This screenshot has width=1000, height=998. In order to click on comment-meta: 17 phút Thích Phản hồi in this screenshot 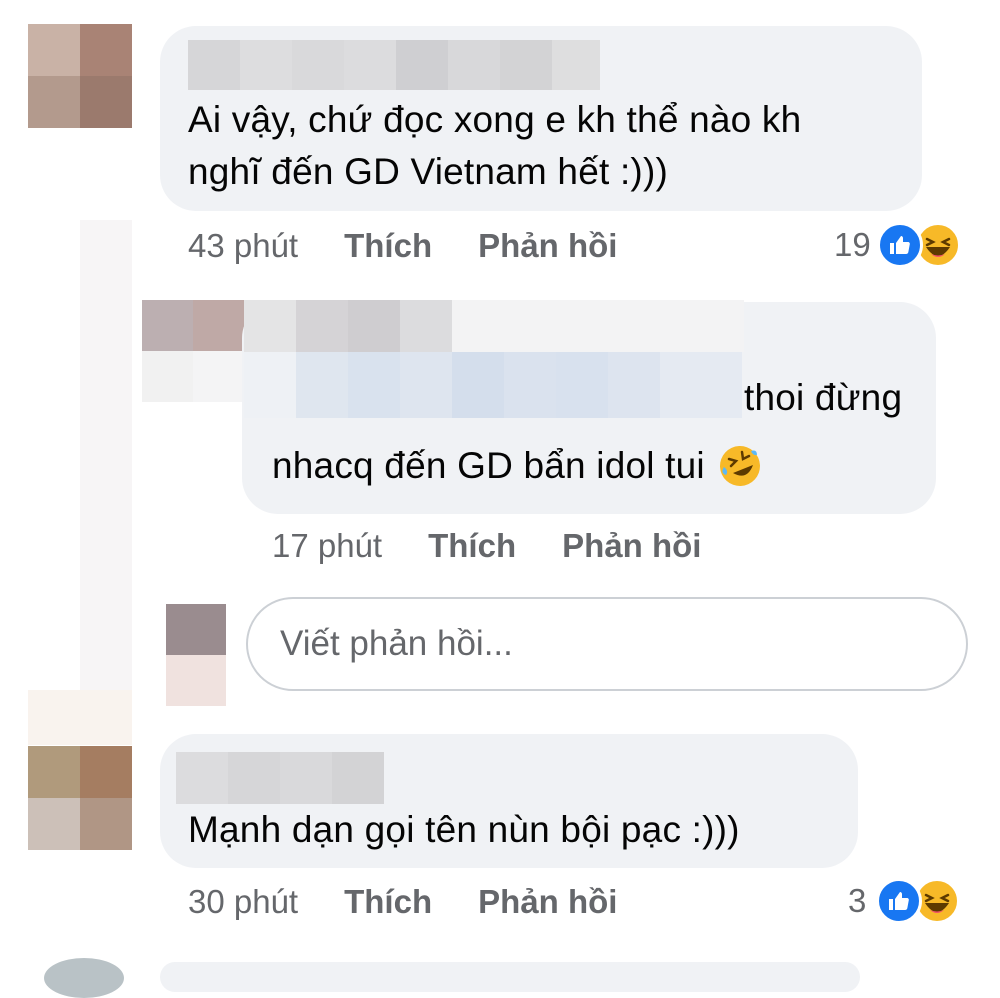, I will do `click(486, 546)`.